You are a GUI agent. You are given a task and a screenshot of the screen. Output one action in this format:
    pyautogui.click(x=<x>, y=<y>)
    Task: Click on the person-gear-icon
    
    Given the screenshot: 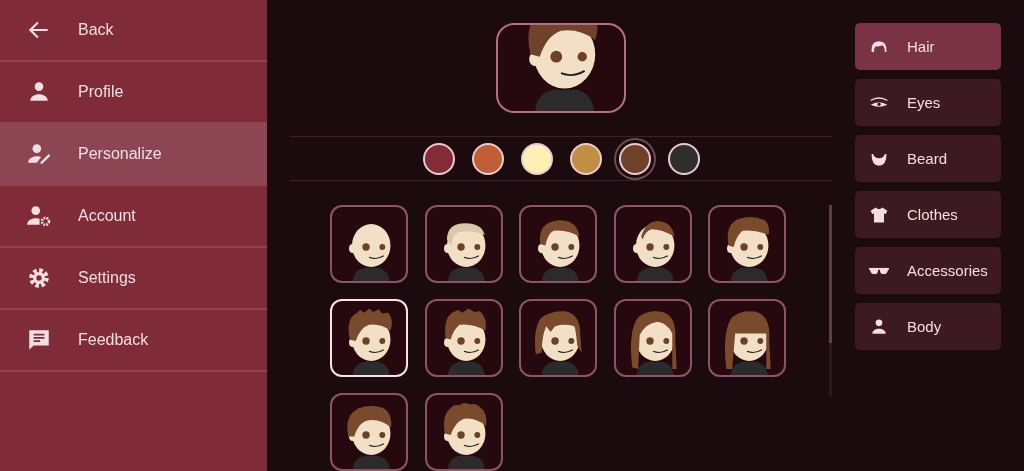 What is the action you would take?
    pyautogui.click(x=39, y=216)
    